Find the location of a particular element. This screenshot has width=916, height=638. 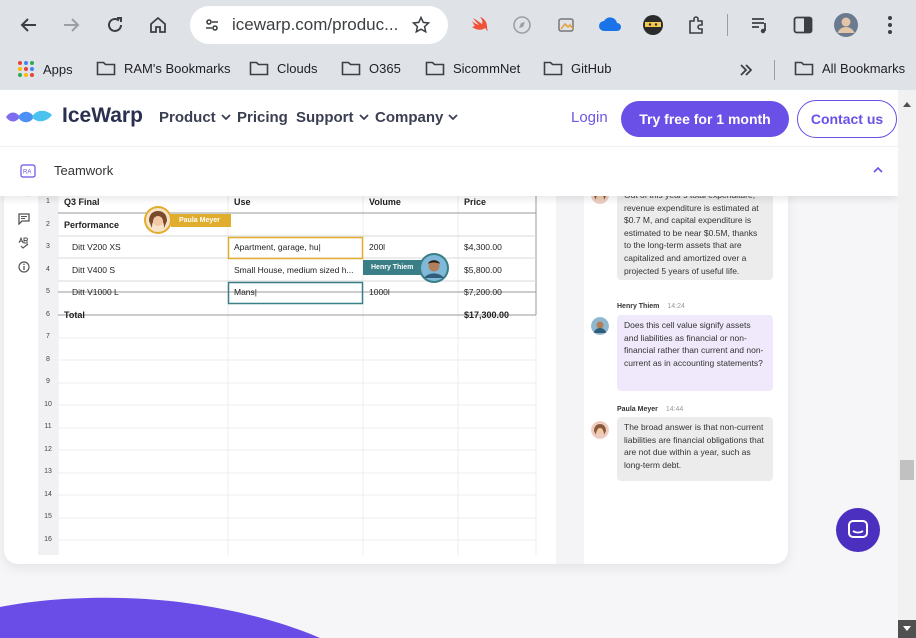

cell-product-name: Ditt V1000 L is located at coordinates (147, 292).